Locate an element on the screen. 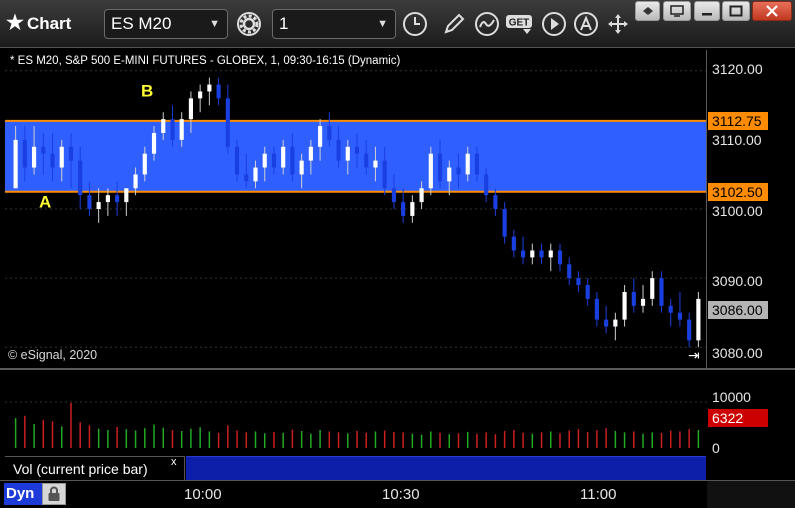 The height and width of the screenshot is (508, 795). price-tick: 3100.00 is located at coordinates (737, 211).